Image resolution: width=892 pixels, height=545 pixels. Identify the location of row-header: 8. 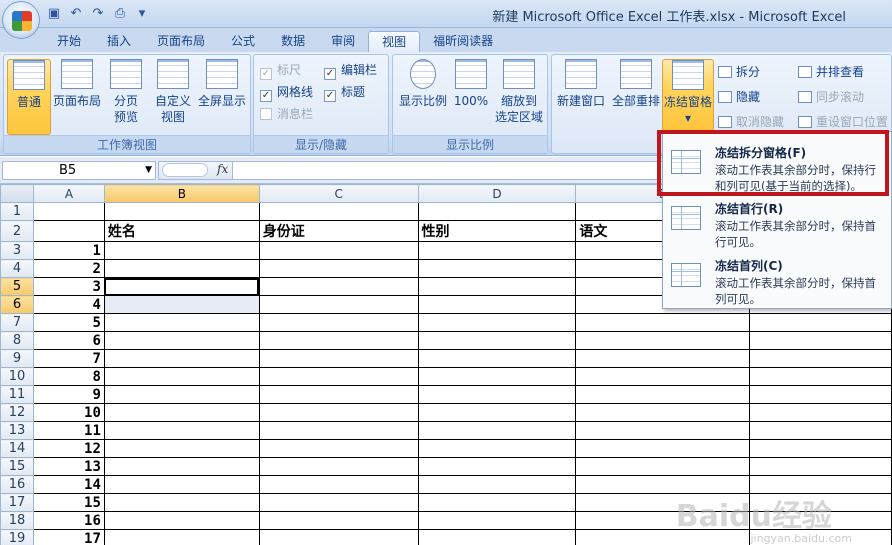
(17, 340).